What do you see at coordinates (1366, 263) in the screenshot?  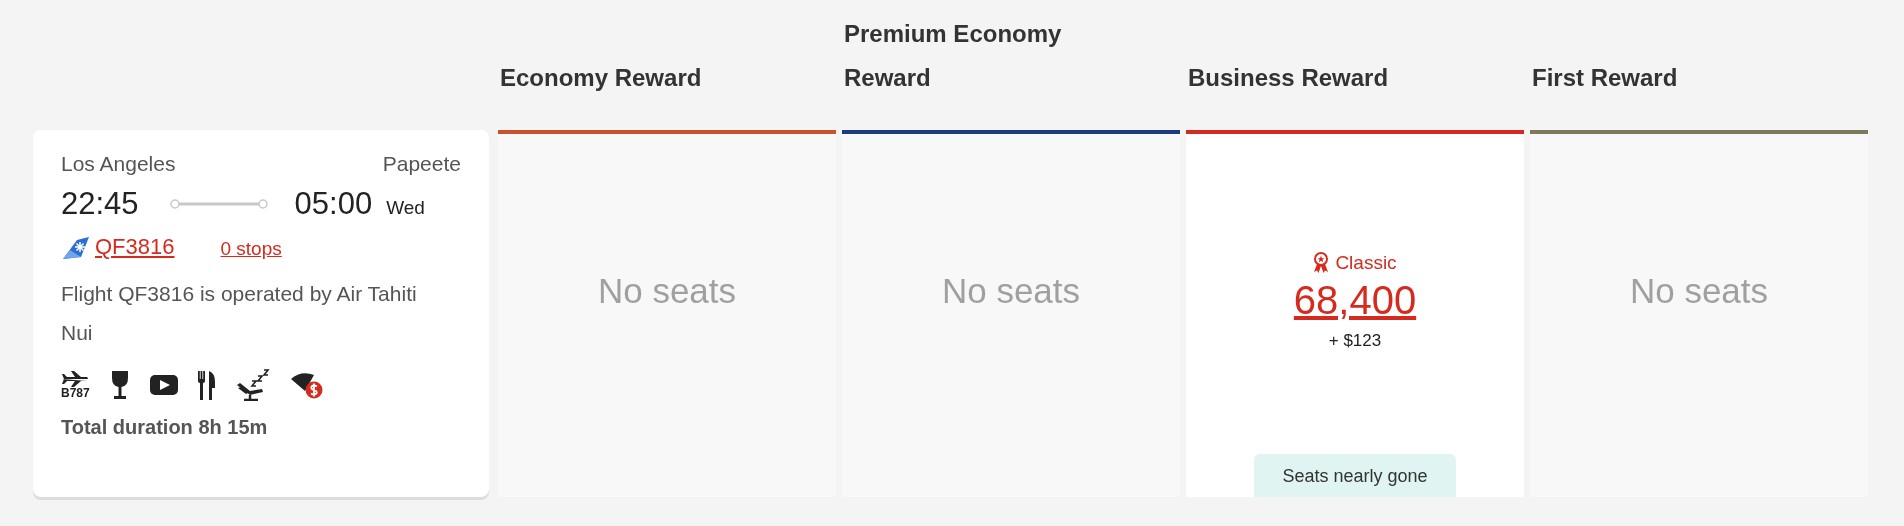 I see `fare-type-label: Classic` at bounding box center [1366, 263].